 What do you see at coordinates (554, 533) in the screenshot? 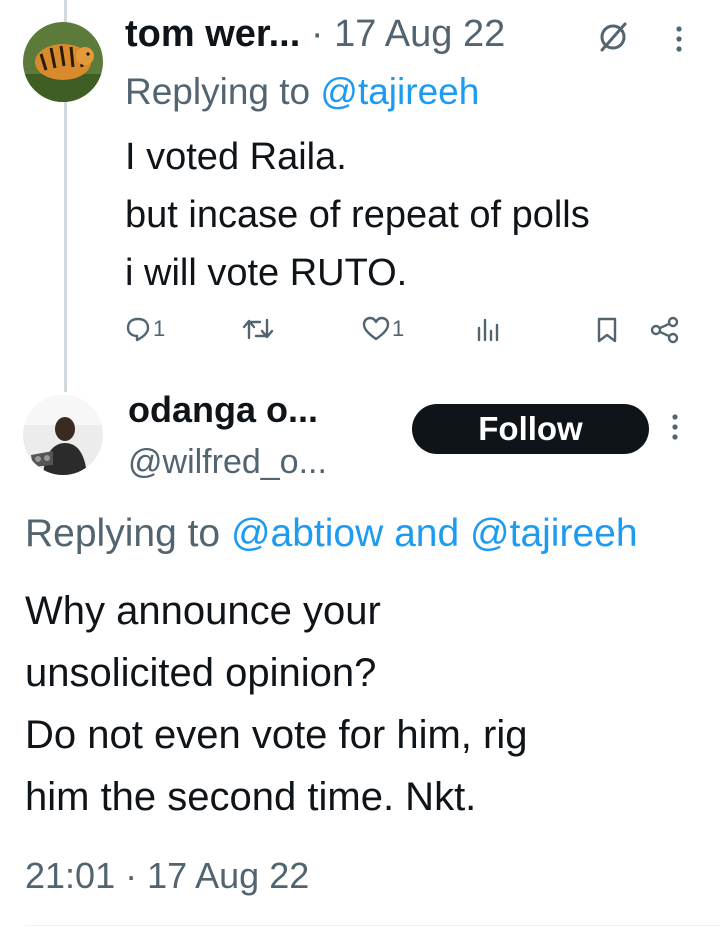
I see `replying-handle-link-2: @tajireeh` at bounding box center [554, 533].